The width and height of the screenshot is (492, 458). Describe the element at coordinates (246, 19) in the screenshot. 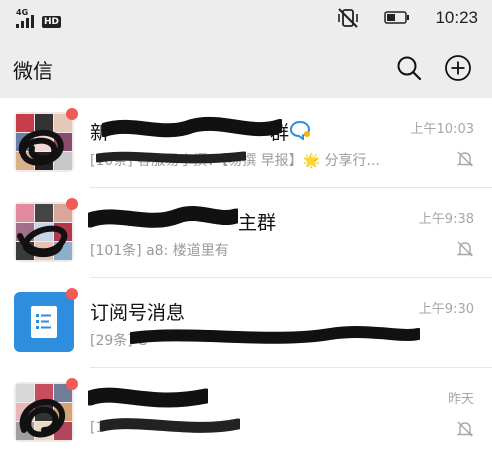

I see `status-bar: 4G HD 10:23` at that location.